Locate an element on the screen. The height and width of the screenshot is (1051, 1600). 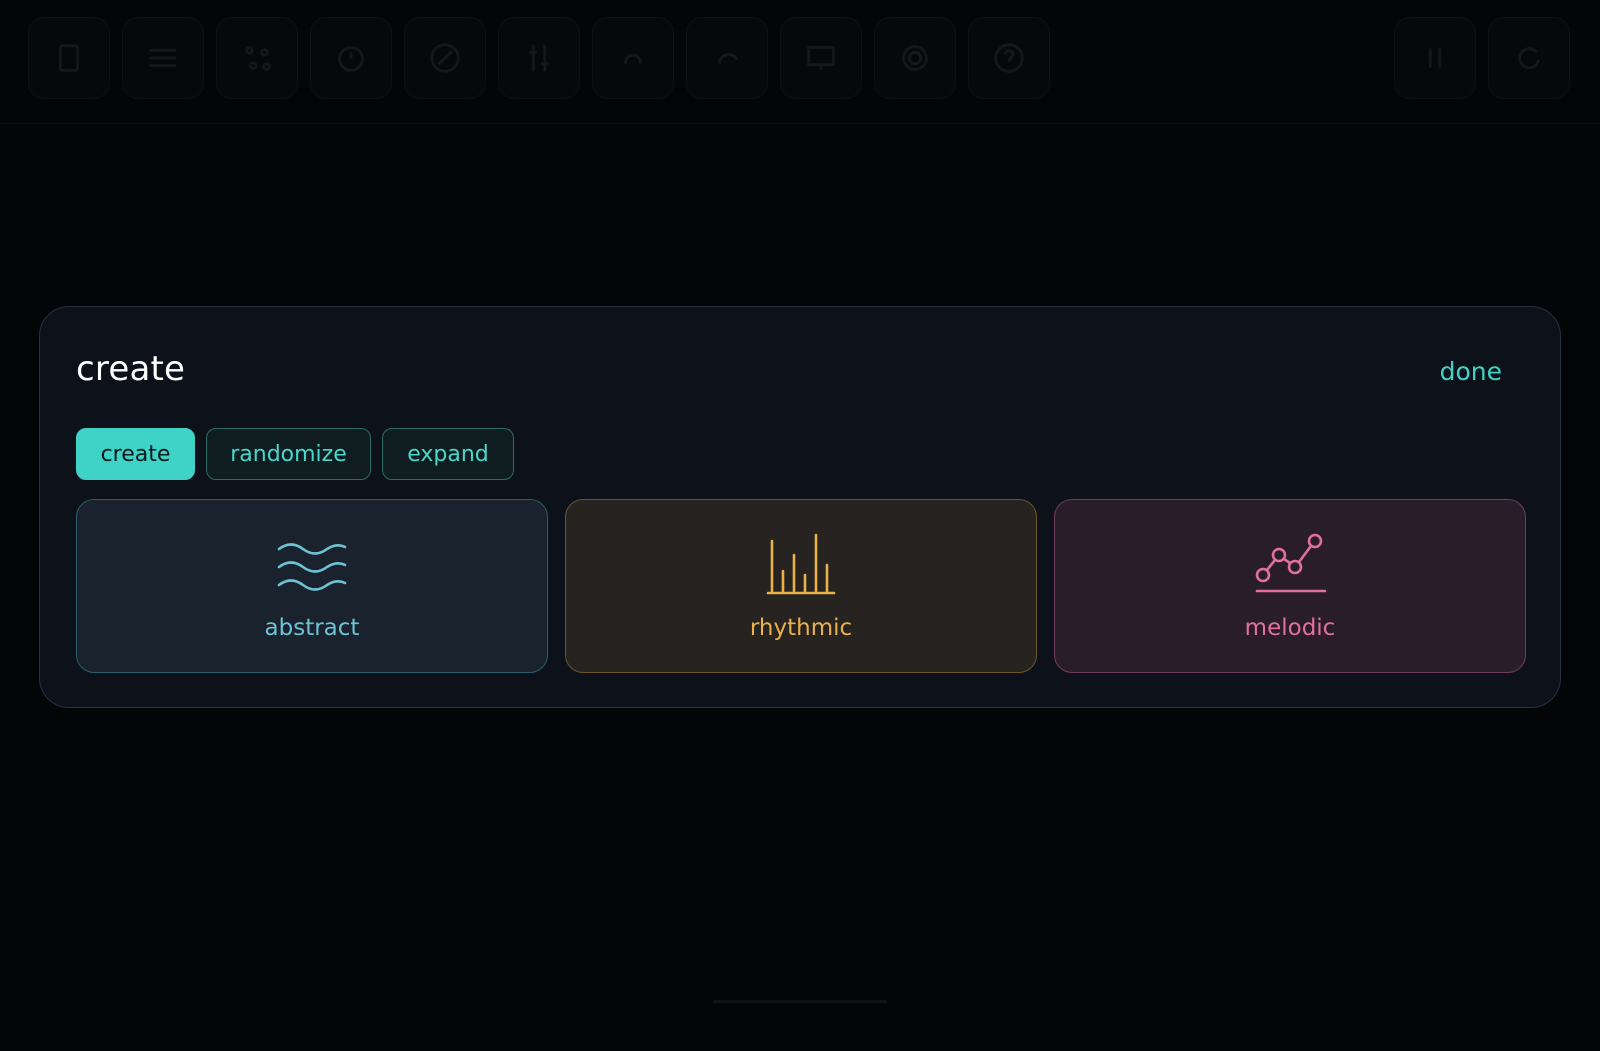
timer-icon is located at coordinates (351, 59).